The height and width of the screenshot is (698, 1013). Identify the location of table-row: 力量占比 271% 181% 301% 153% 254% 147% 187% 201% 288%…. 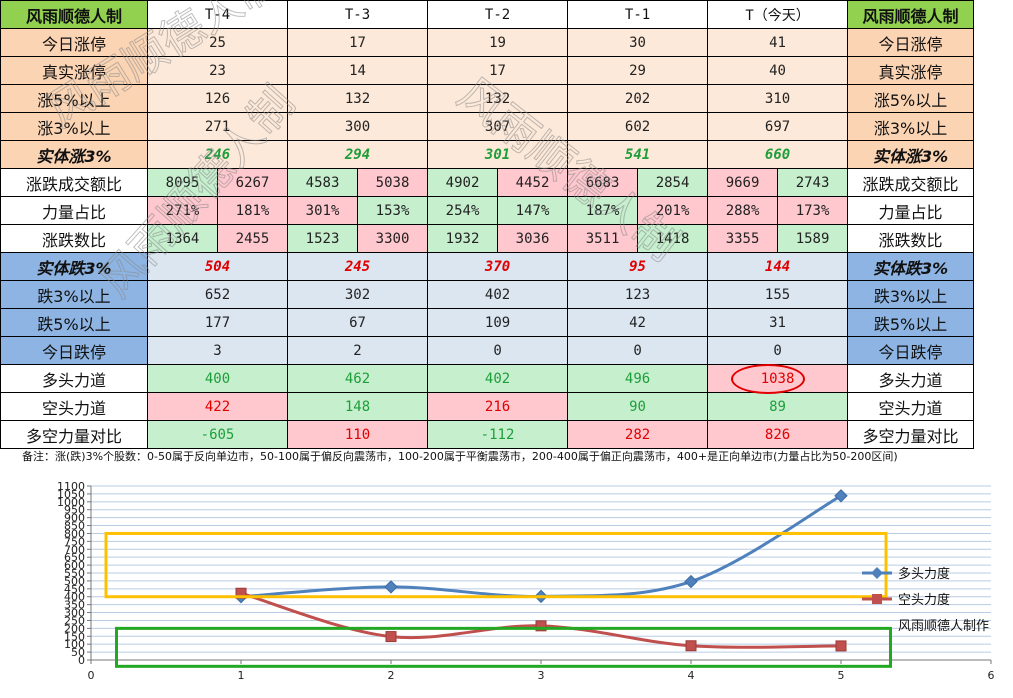
(487, 210).